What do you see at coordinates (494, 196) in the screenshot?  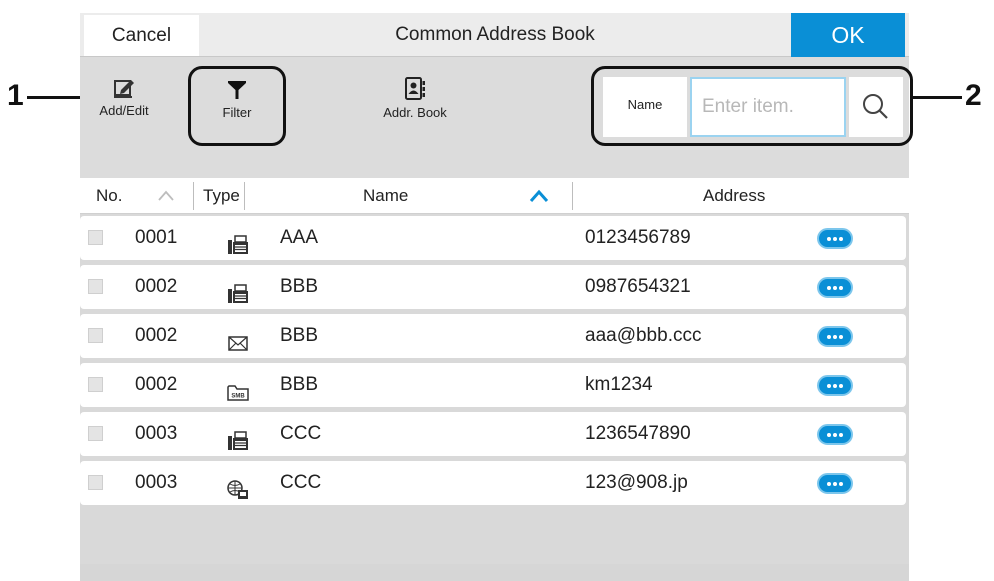 I see `table-header: No. Type Name Address` at bounding box center [494, 196].